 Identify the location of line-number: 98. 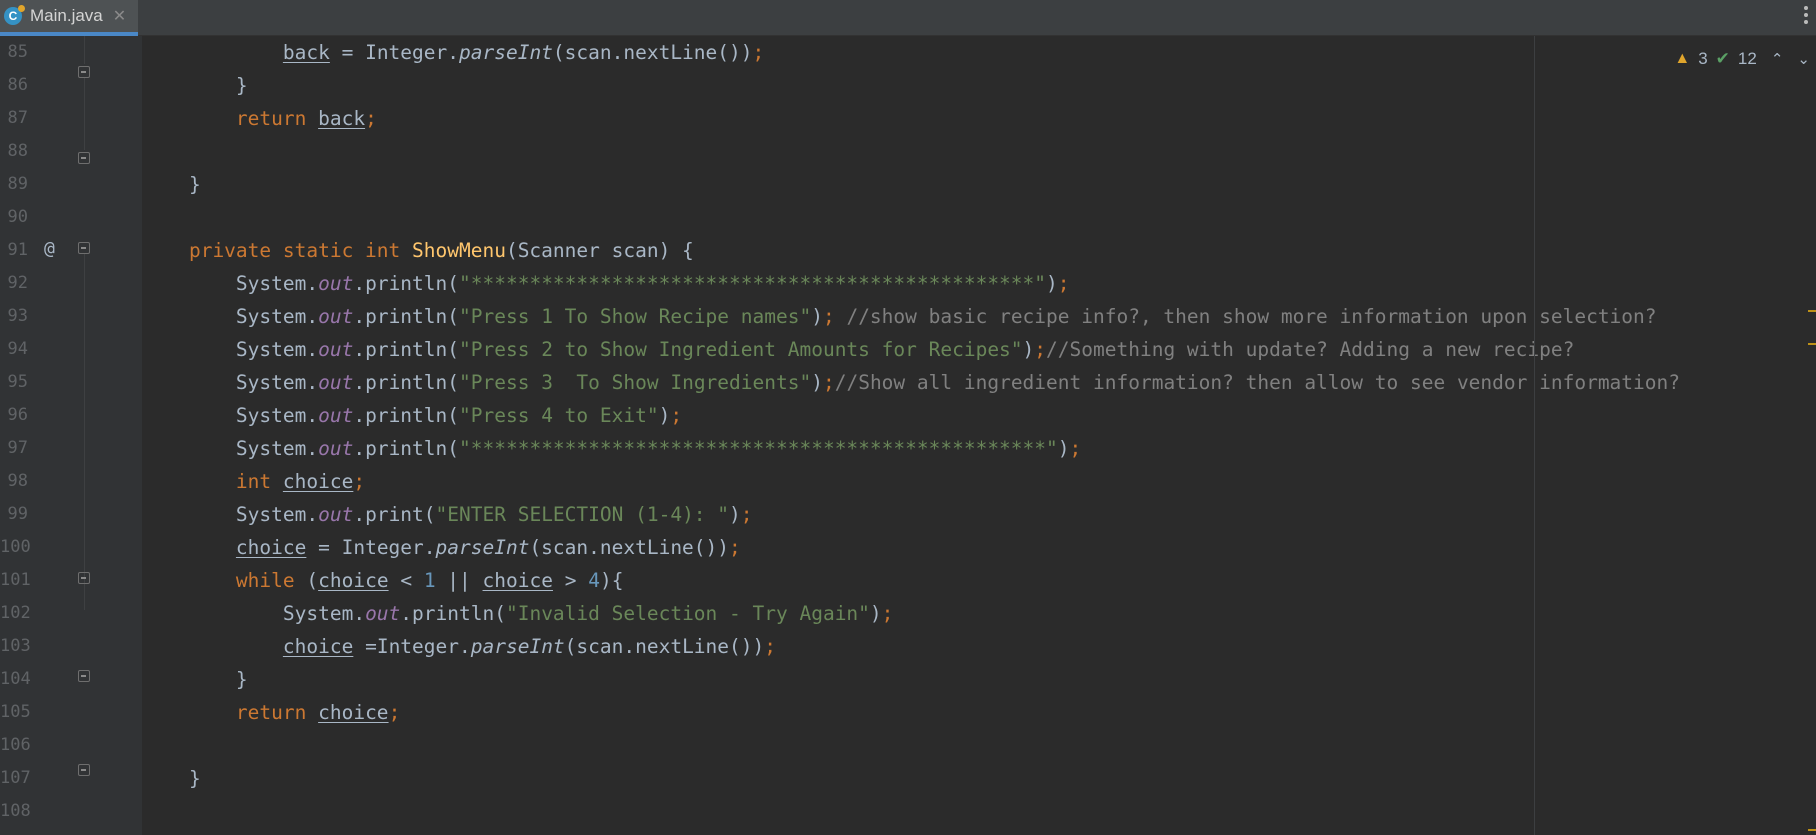
(17, 481).